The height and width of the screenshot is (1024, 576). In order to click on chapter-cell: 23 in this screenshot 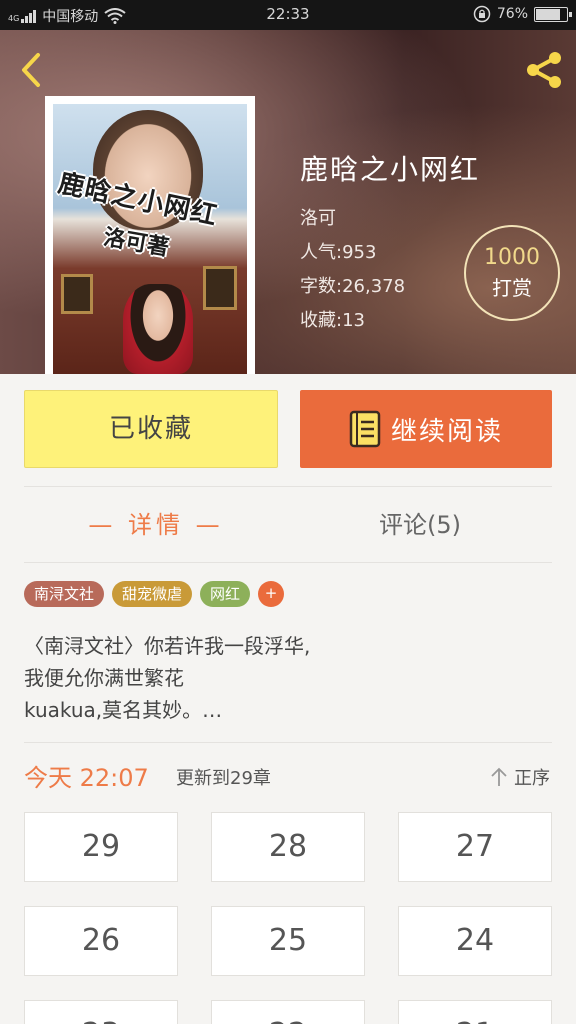, I will do `click(101, 1012)`.